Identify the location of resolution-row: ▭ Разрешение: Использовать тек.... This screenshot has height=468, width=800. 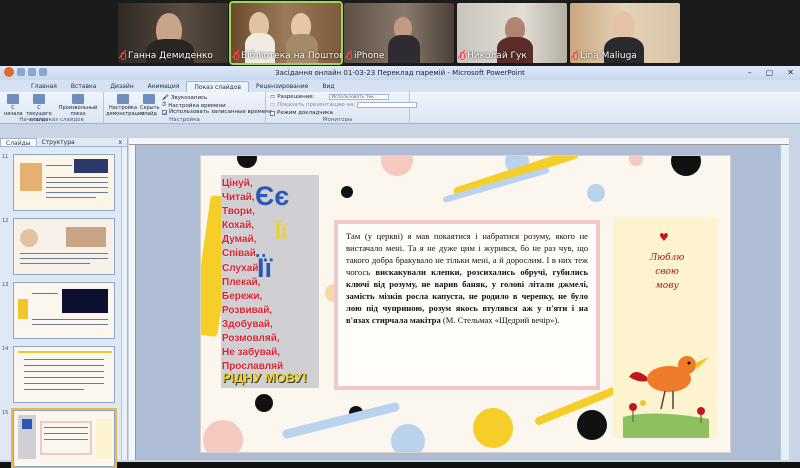
(329, 97).